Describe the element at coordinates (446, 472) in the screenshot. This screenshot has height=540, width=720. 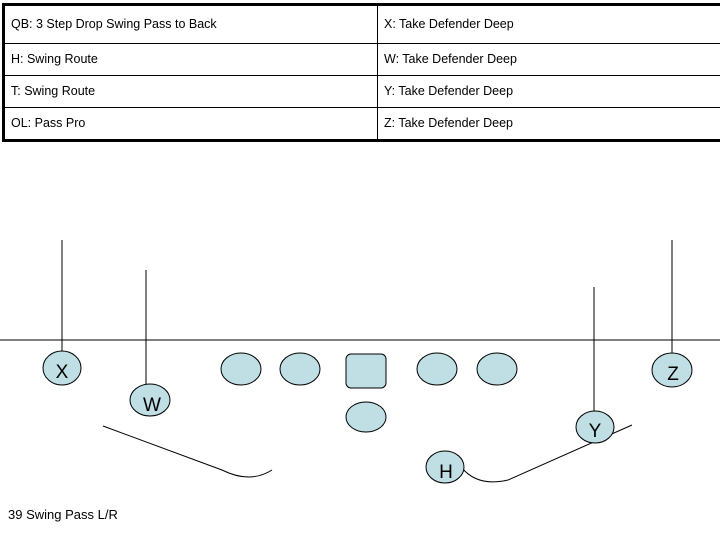
I see `player-label-H: H` at that location.